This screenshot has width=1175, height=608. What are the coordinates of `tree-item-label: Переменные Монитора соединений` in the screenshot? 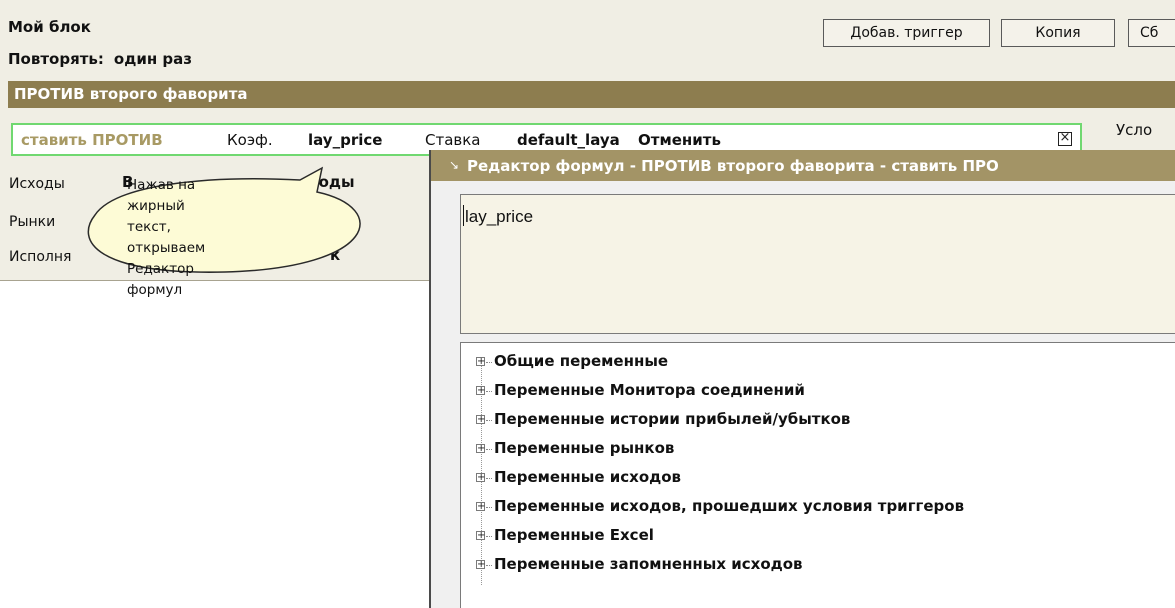 It's located at (649, 390).